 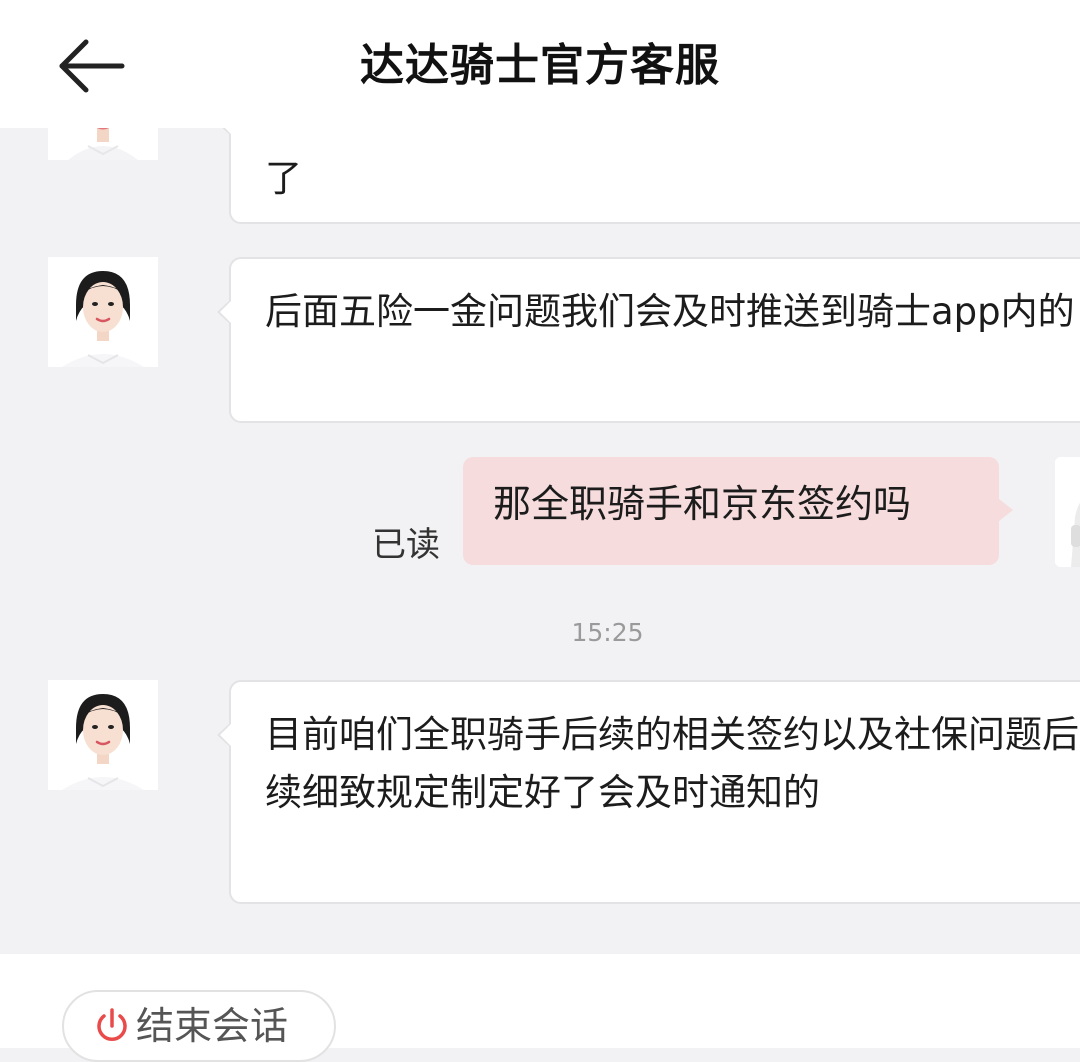 What do you see at coordinates (670, 311) in the screenshot?
I see `message-text: 后面五险一金问题我们会及时推送到骑士app内的` at bounding box center [670, 311].